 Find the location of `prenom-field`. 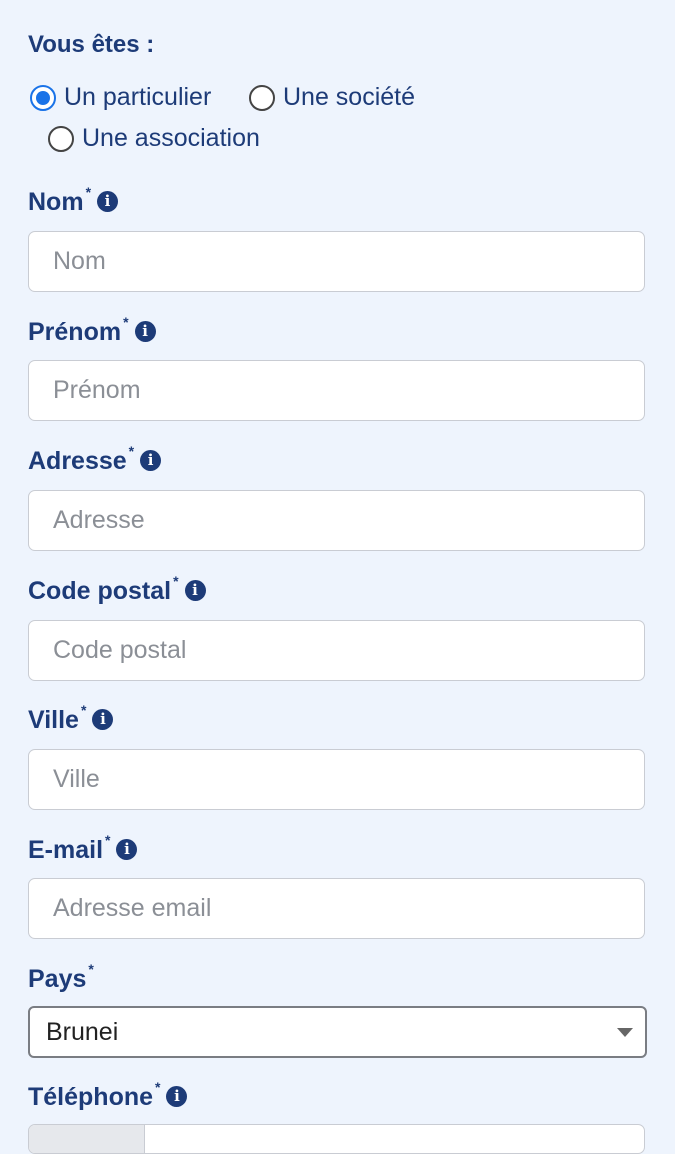

prenom-field is located at coordinates (336, 390).